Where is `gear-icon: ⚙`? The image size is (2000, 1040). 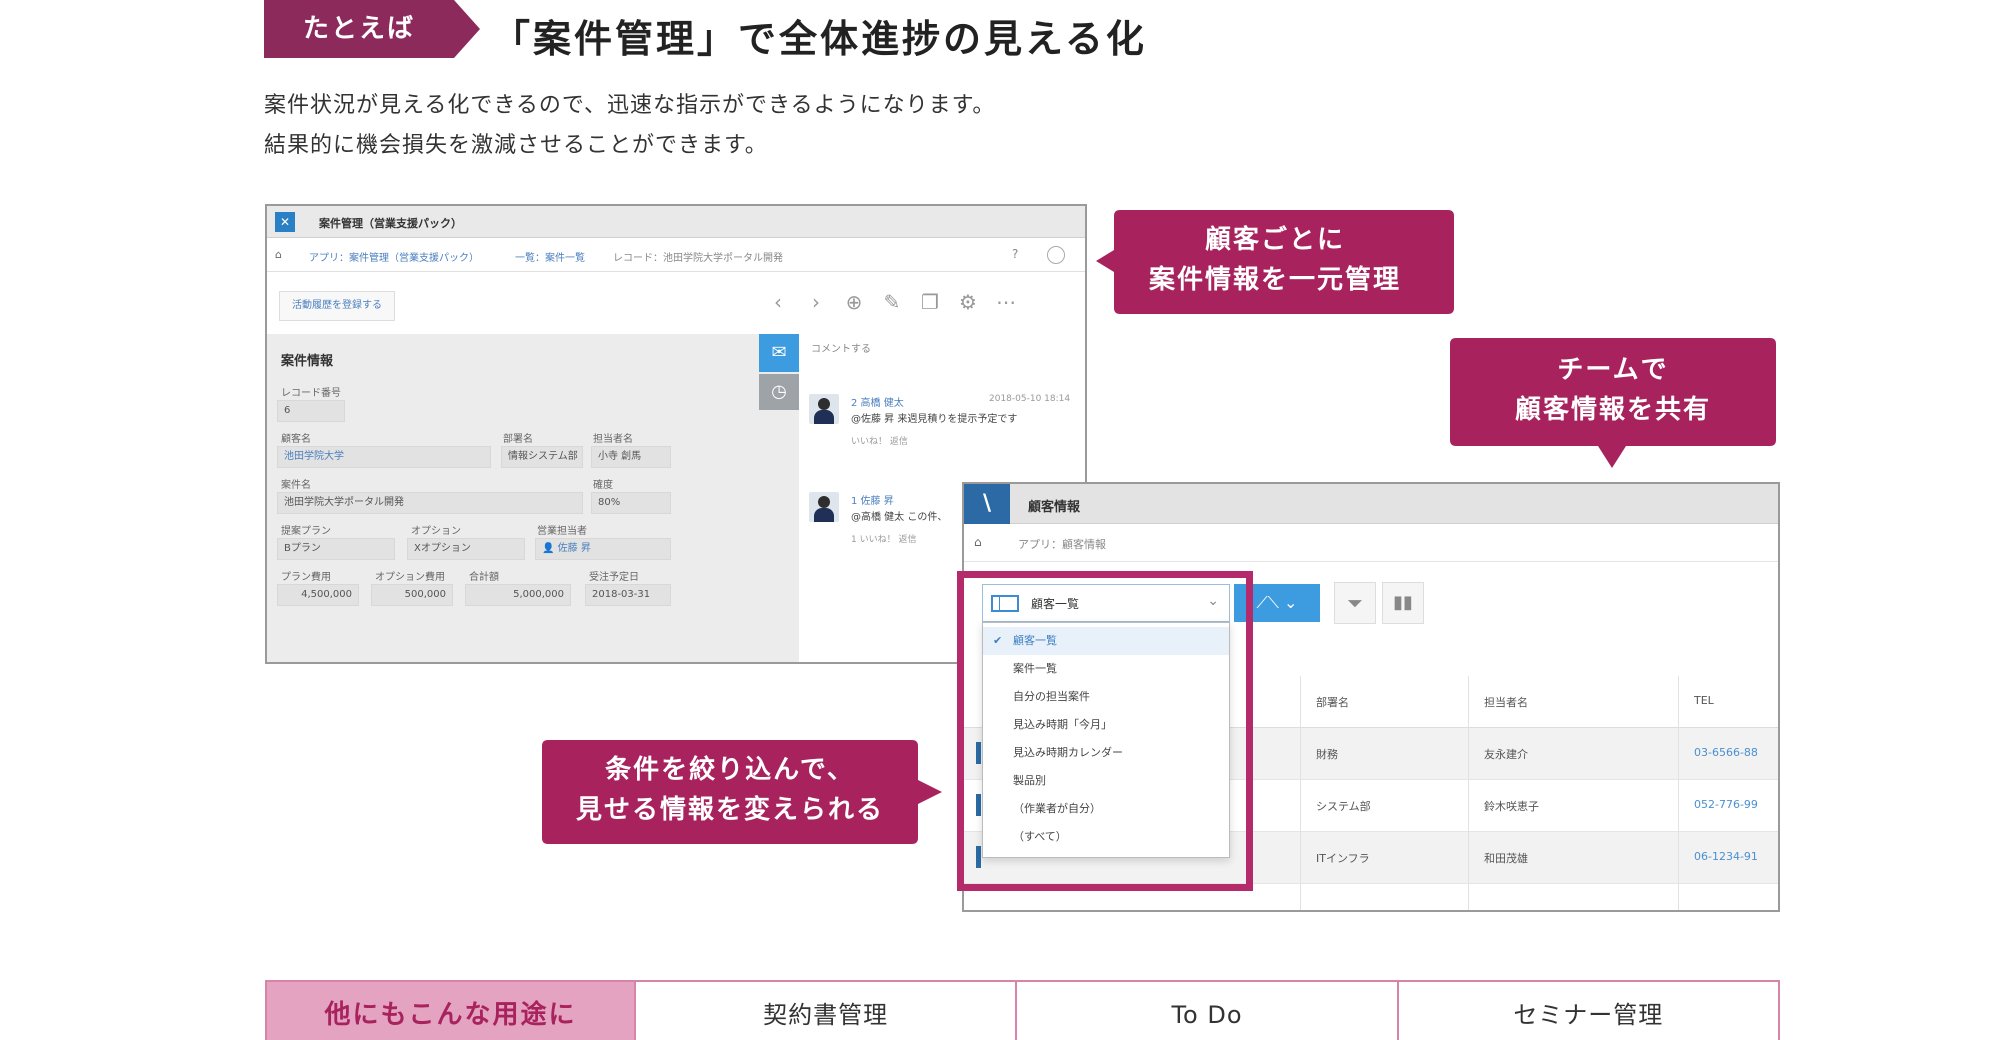 gear-icon: ⚙ is located at coordinates (968, 302).